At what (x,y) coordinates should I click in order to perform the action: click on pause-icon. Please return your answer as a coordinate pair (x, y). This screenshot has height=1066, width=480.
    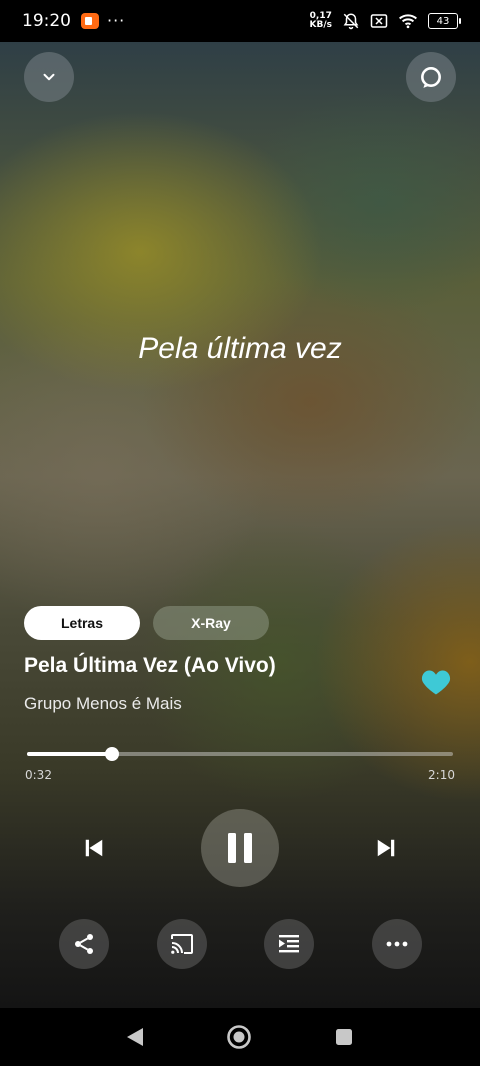
    Looking at the image, I should click on (240, 848).